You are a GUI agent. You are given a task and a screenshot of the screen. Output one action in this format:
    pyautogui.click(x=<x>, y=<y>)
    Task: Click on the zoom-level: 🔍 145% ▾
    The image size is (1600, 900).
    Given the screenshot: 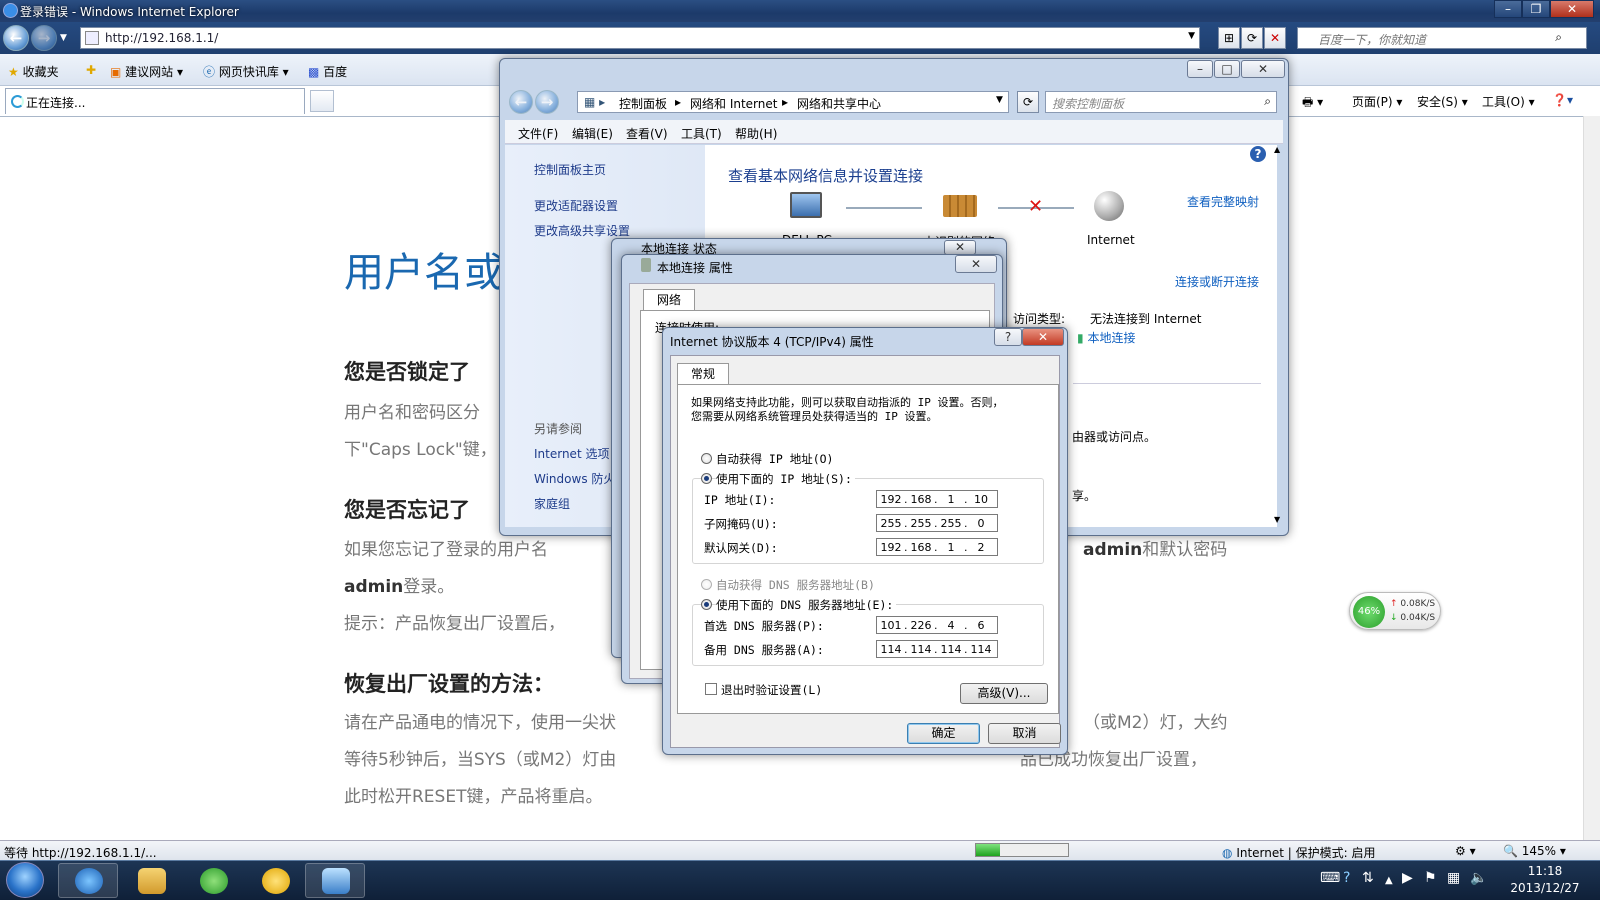 What is the action you would take?
    pyautogui.click(x=1534, y=851)
    